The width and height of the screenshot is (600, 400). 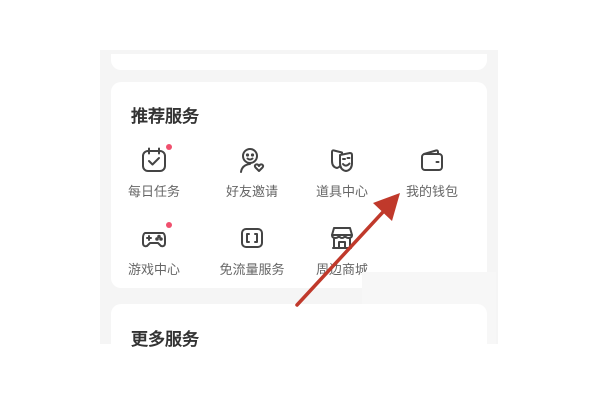 I want to click on section-title-recommended: 推荐服务, so click(x=165, y=117).